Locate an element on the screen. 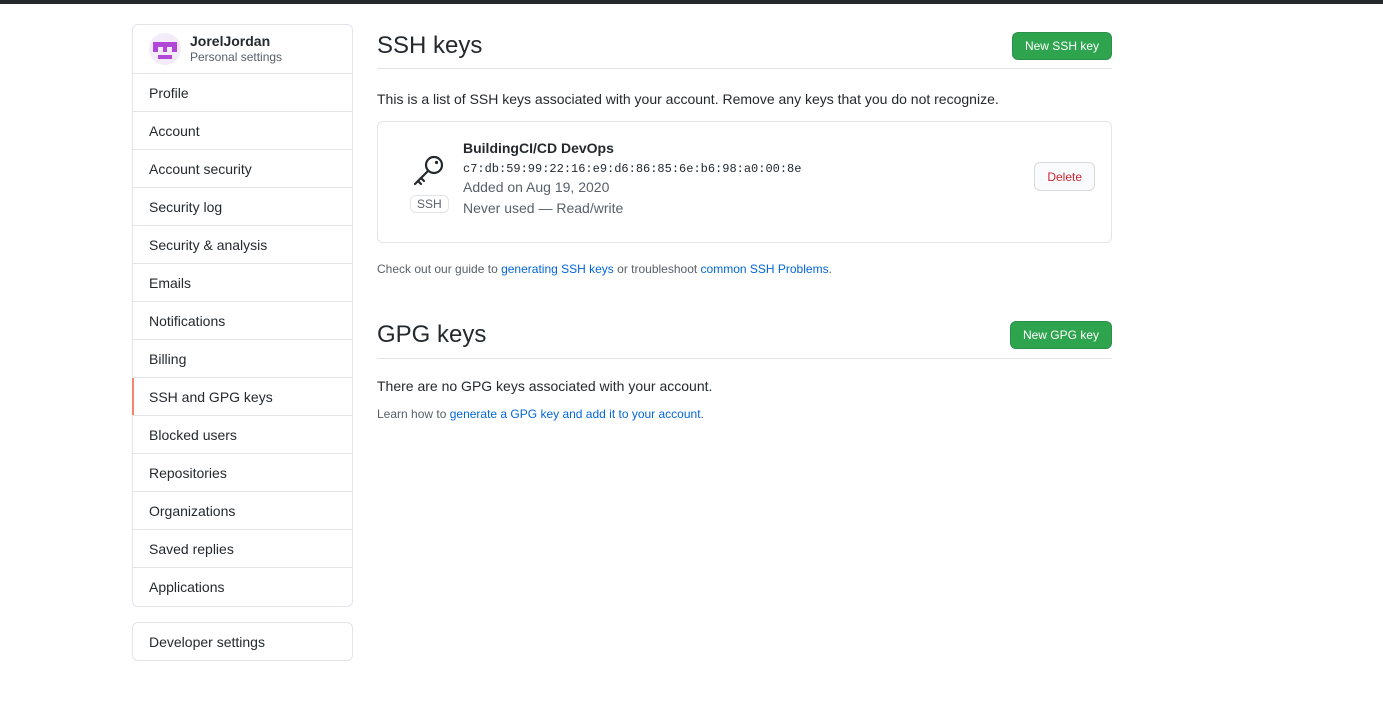  ssh-keys-heading: SSH keys is located at coordinates (430, 45).